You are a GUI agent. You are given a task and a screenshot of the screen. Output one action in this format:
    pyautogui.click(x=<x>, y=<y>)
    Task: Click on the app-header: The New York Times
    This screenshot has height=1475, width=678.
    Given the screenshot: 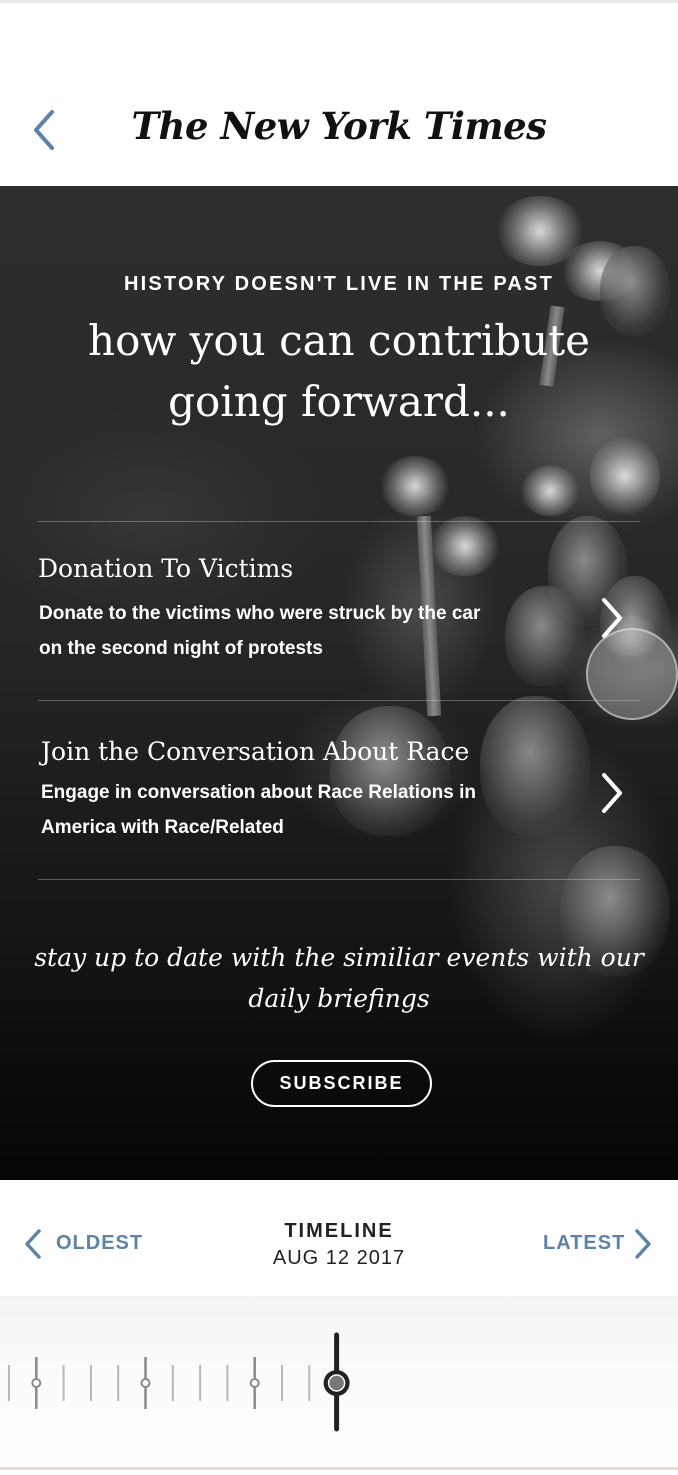 What is the action you would take?
    pyautogui.click(x=339, y=93)
    